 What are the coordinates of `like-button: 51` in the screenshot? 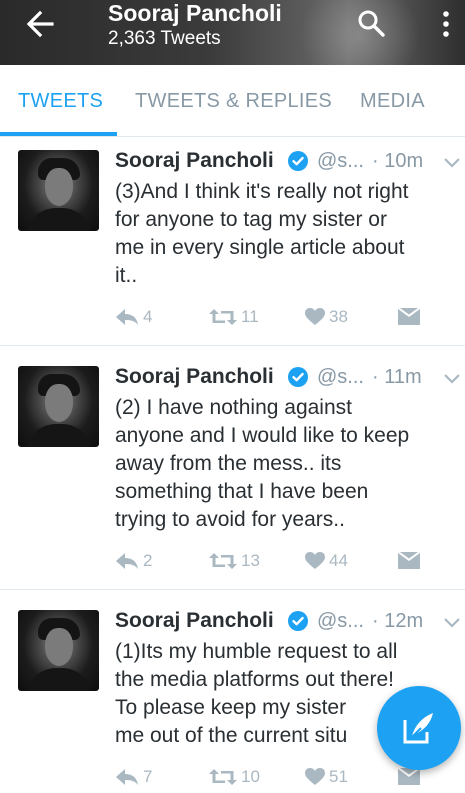 It's located at (326, 777).